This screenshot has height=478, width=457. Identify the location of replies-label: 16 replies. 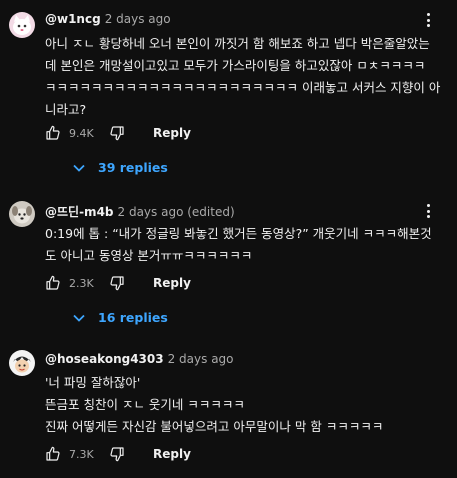
(133, 317).